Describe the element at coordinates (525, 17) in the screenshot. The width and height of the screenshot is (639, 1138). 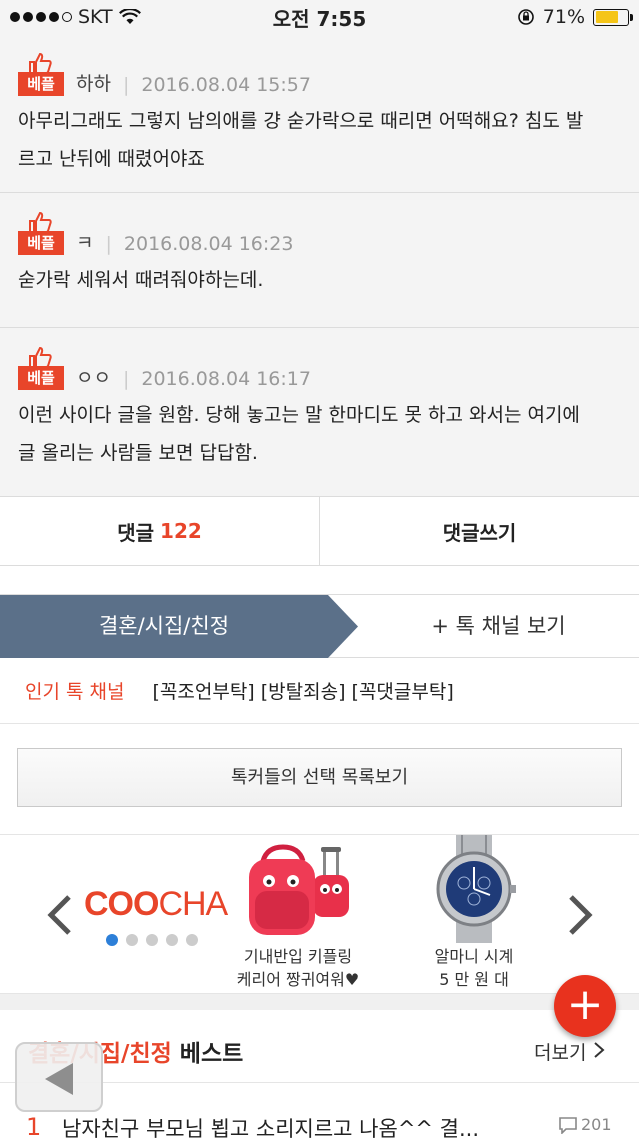
I see `orientation-lock-icon` at that location.